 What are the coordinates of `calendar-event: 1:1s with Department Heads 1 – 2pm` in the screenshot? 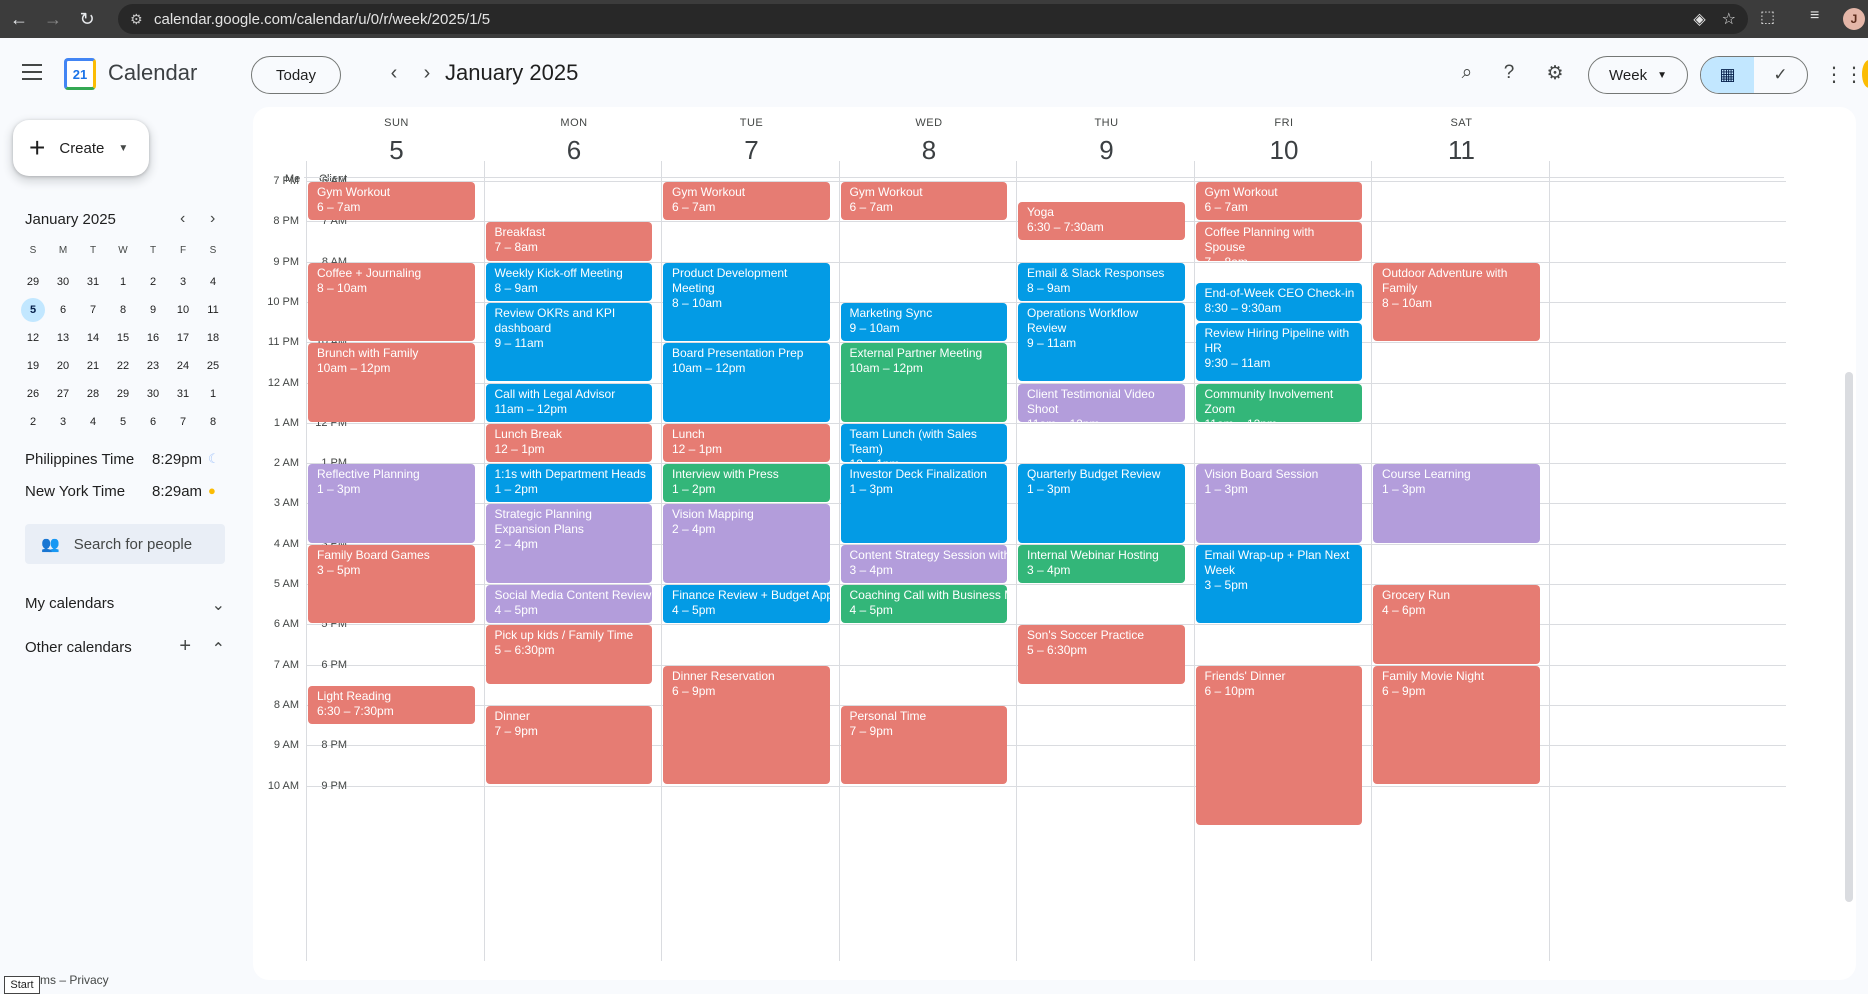 It's located at (568, 483).